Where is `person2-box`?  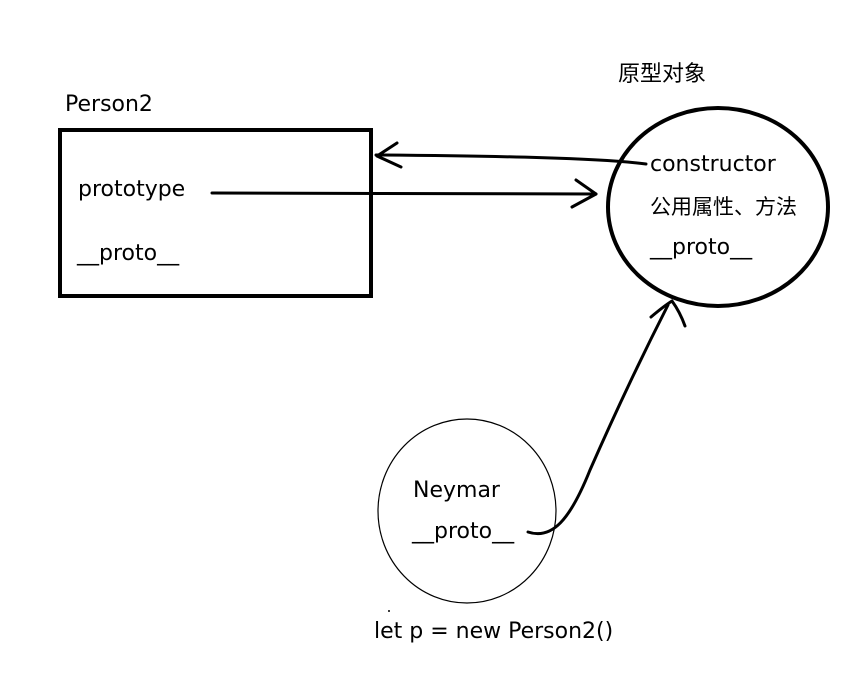
person2-box is located at coordinates (215, 213).